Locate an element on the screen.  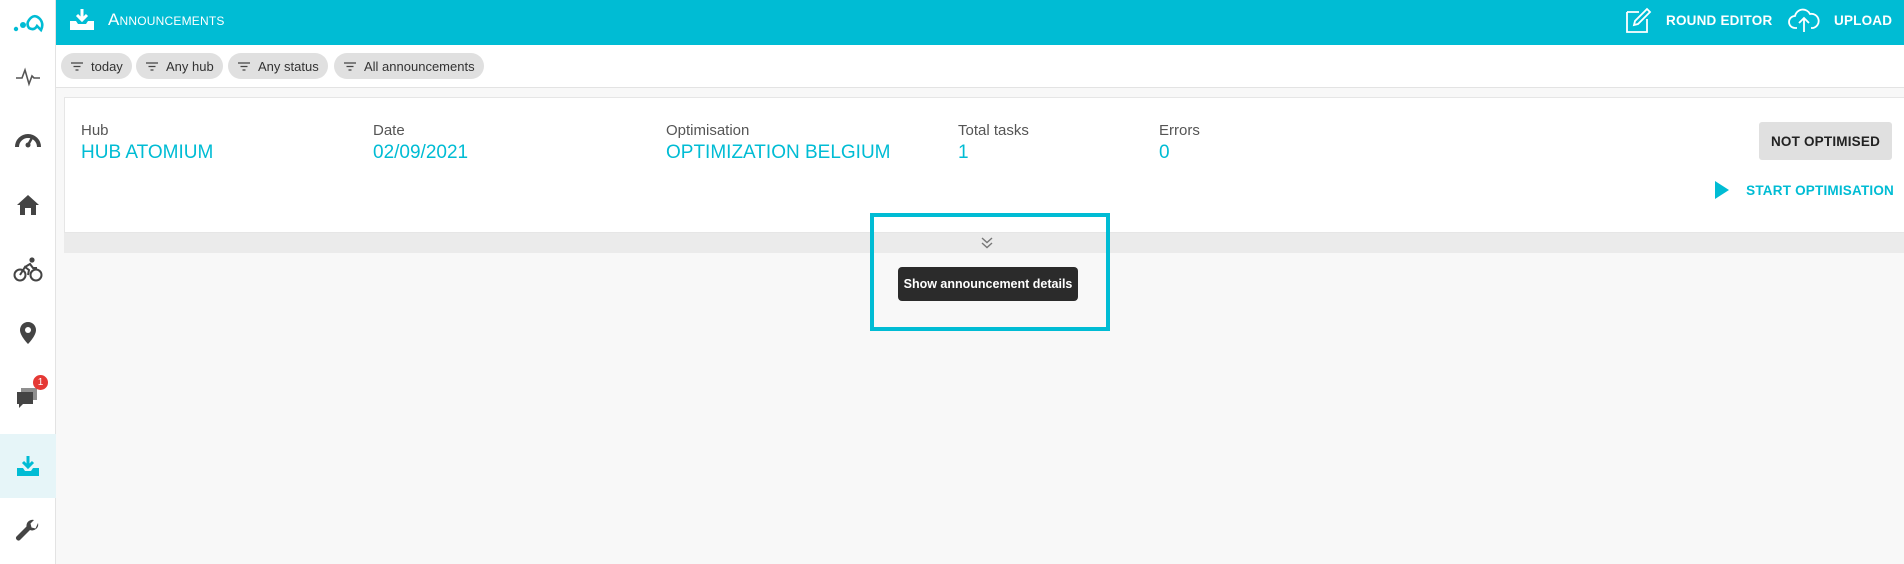
round-editor-button: ROUND EDITOR is located at coordinates (1698, 20).